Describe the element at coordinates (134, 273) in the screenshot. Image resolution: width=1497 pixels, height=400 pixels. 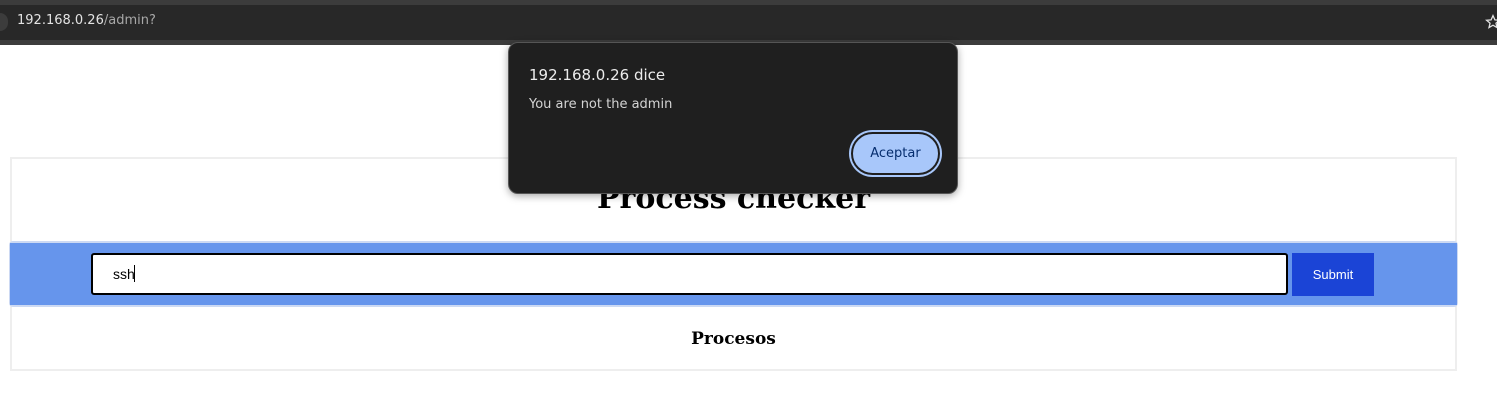
I see `text-caret` at that location.